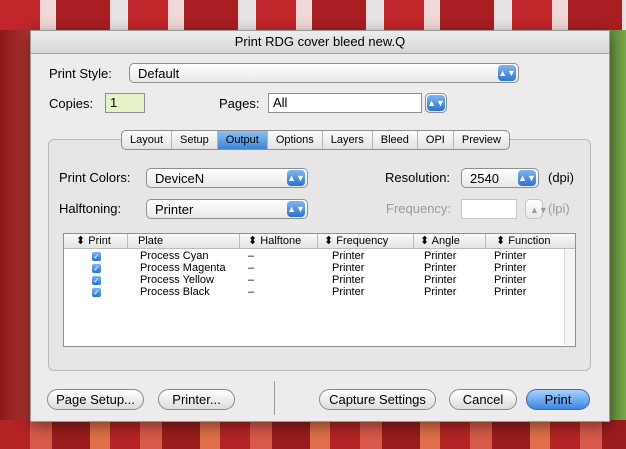 This screenshot has height=449, width=626. Describe the element at coordinates (489, 209) in the screenshot. I see `frequency-field` at that location.